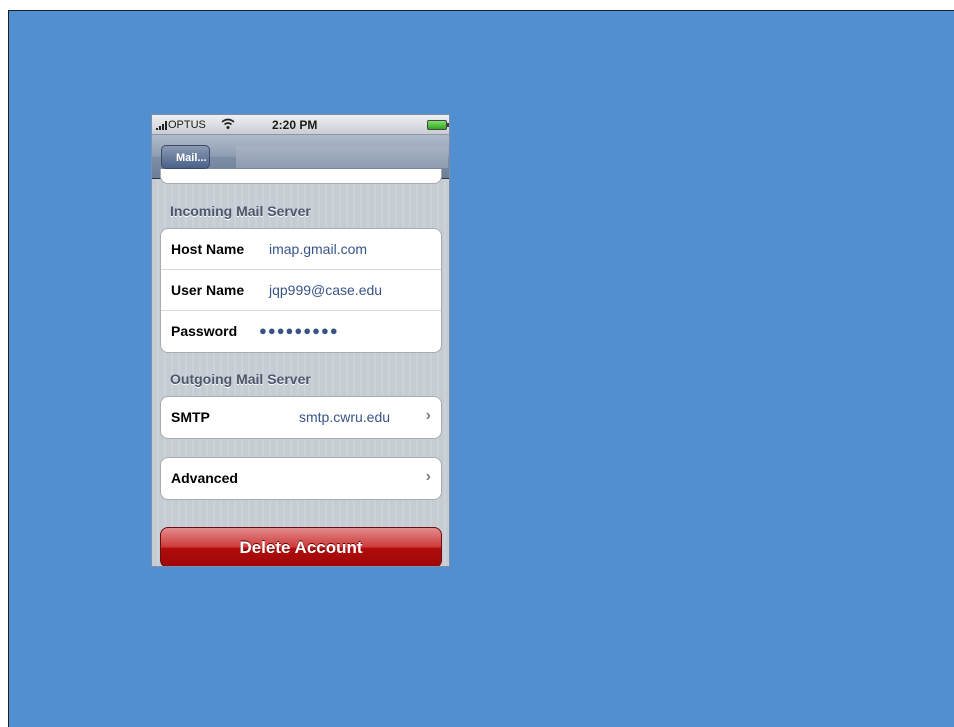 The height and width of the screenshot is (727, 954). What do you see at coordinates (345, 417) in the screenshot?
I see `smtp-value: smtp.cwru.edu` at bounding box center [345, 417].